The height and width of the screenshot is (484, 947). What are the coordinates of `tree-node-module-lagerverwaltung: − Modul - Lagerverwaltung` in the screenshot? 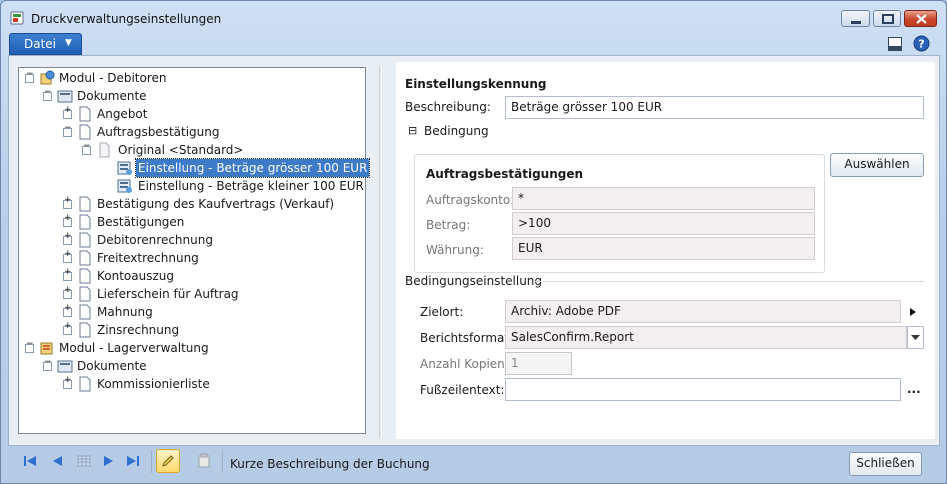 It's located at (190, 348).